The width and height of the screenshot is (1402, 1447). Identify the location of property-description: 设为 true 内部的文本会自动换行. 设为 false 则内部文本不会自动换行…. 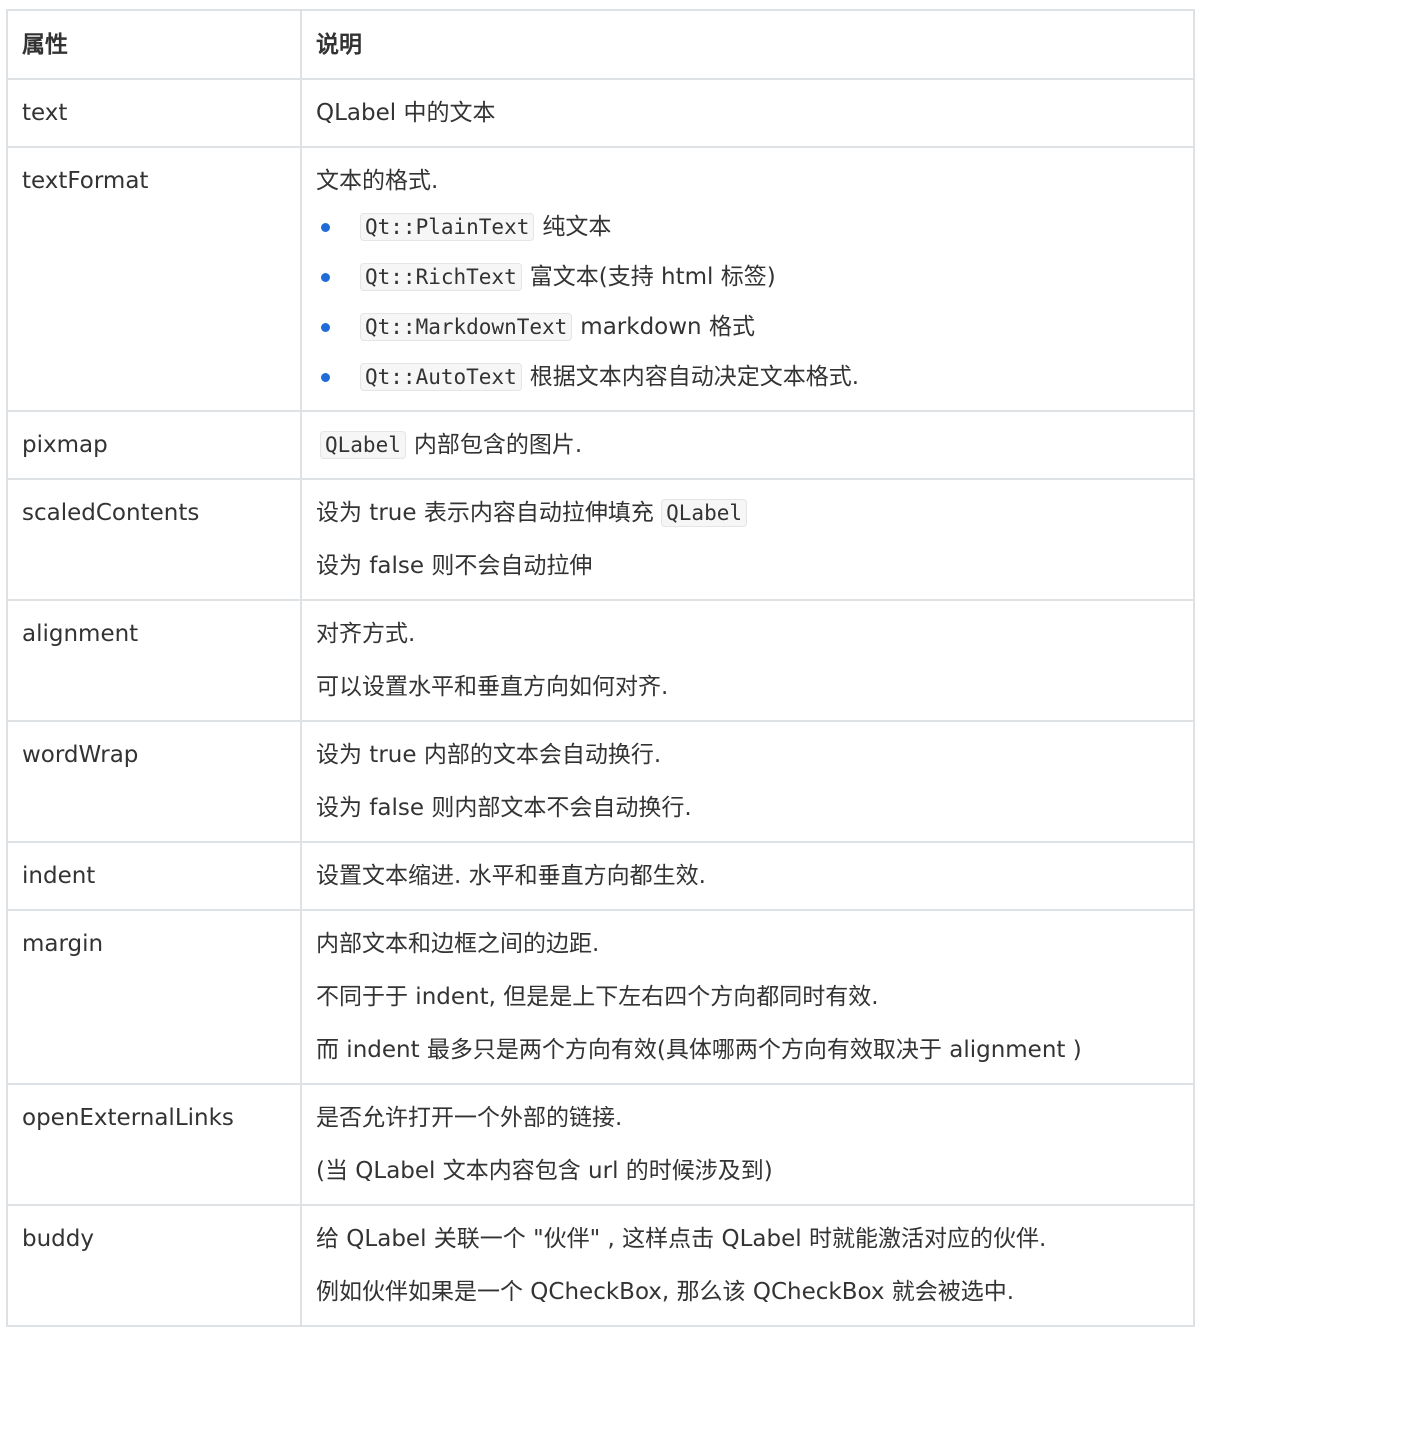
(747, 781).